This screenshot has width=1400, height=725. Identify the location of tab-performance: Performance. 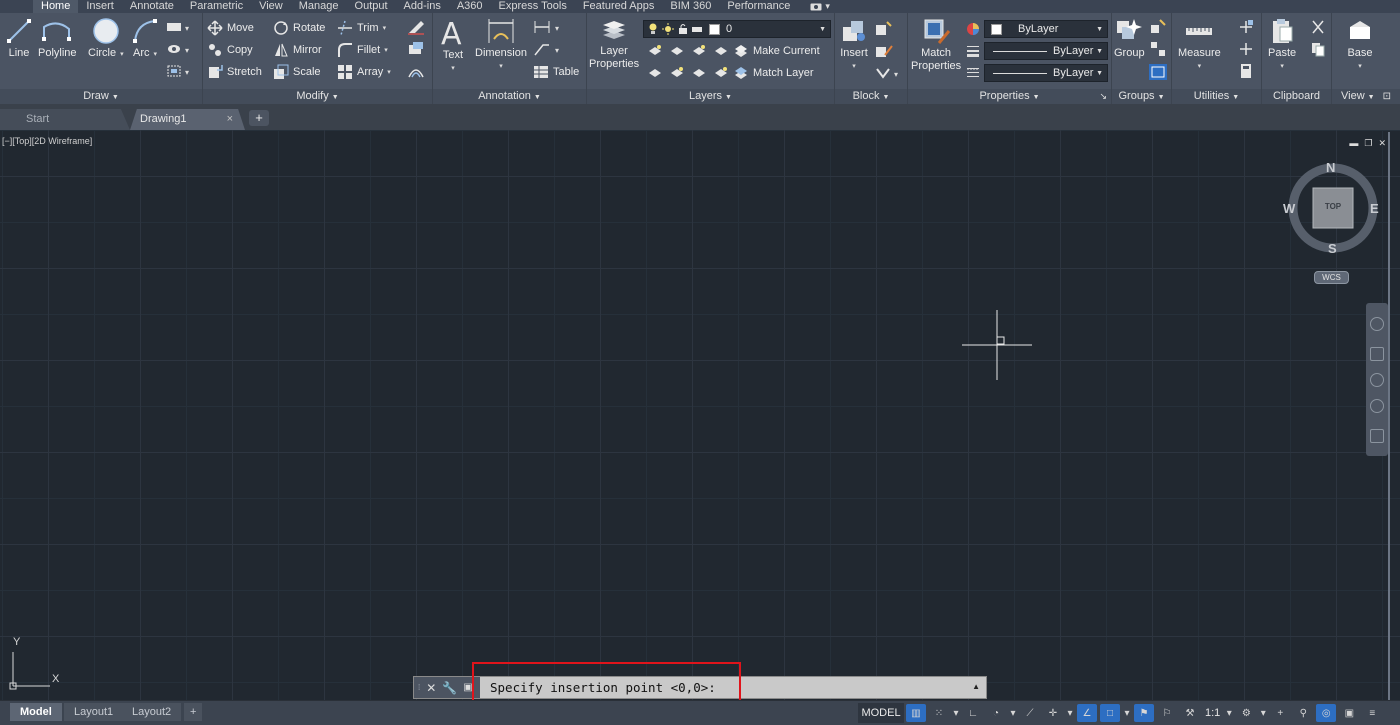
(758, 6).